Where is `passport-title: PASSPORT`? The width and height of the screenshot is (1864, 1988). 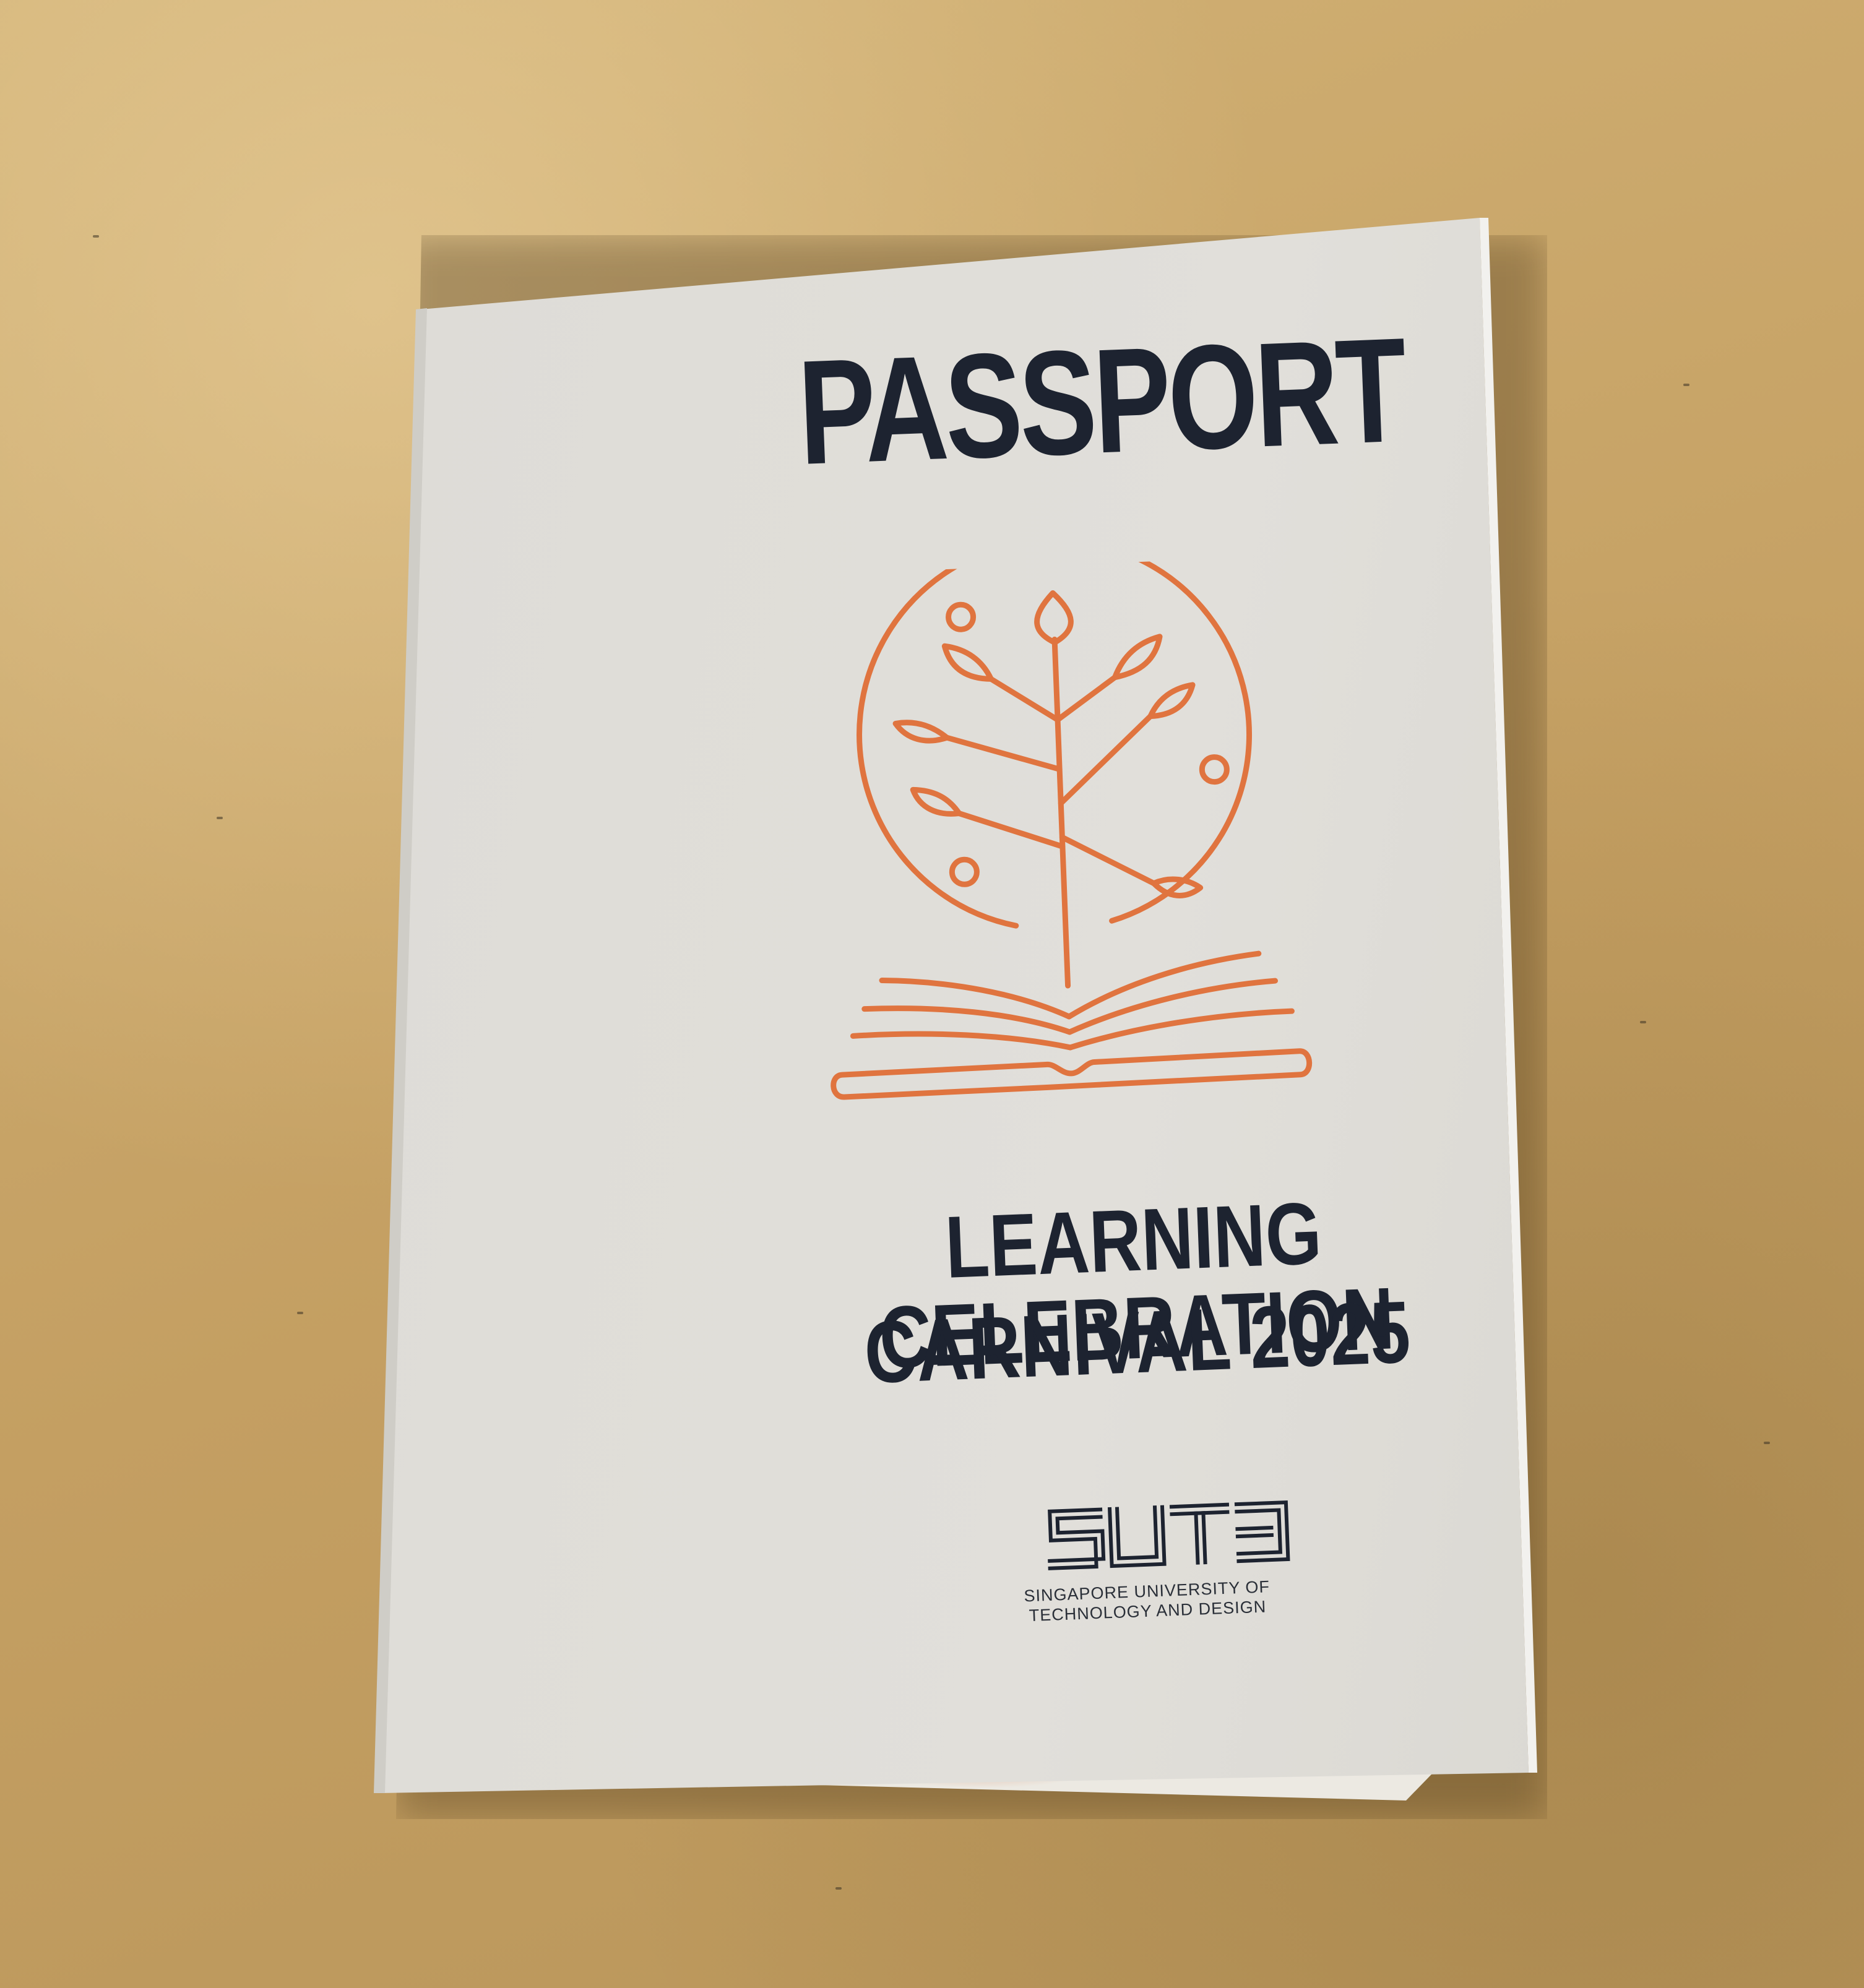
passport-title: PASSPORT is located at coordinates (1101, 401).